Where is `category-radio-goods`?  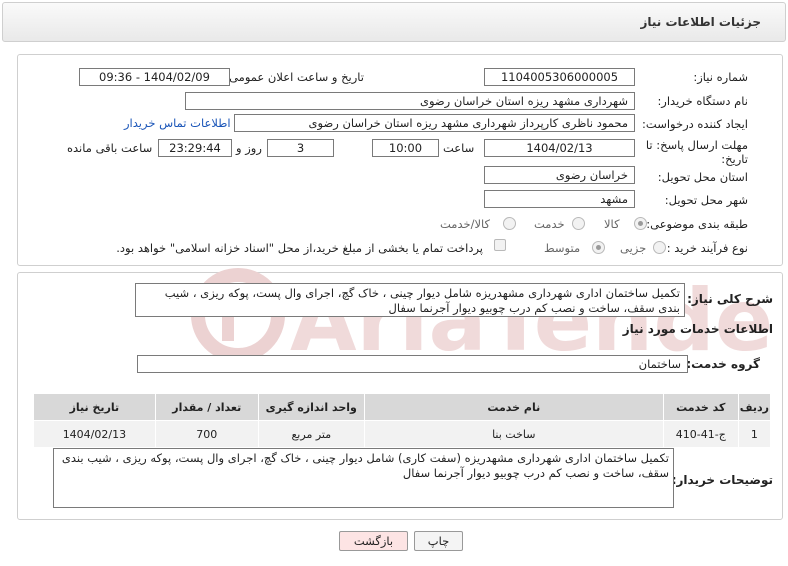
category-radio-goods is located at coordinates (640, 223).